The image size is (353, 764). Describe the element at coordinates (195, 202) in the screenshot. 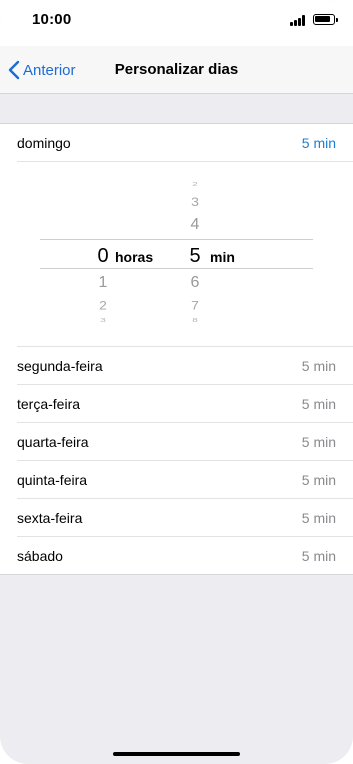

I see `minutes-option: 3` at that location.